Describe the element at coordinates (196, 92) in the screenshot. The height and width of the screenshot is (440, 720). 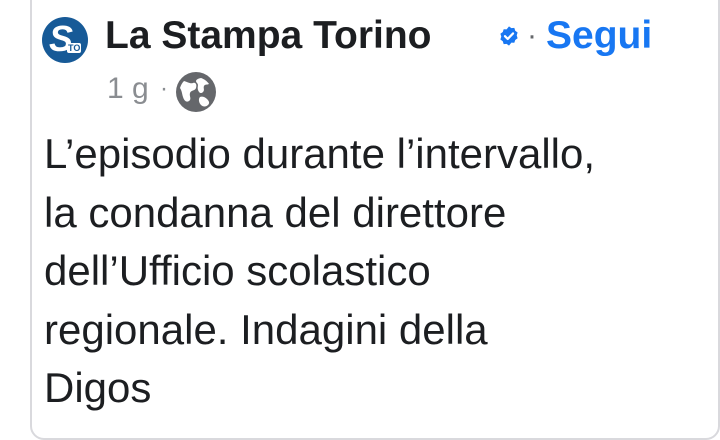
I see `globe-icon` at that location.